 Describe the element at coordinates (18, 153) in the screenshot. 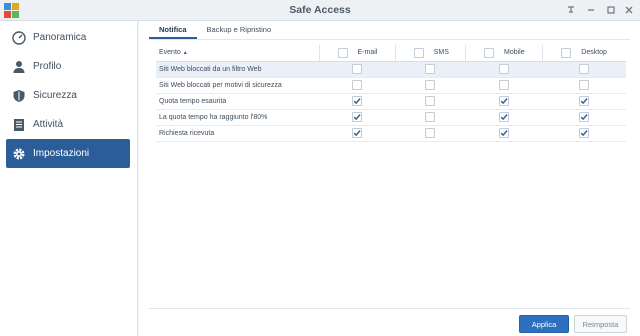

I see `gear-icon` at that location.